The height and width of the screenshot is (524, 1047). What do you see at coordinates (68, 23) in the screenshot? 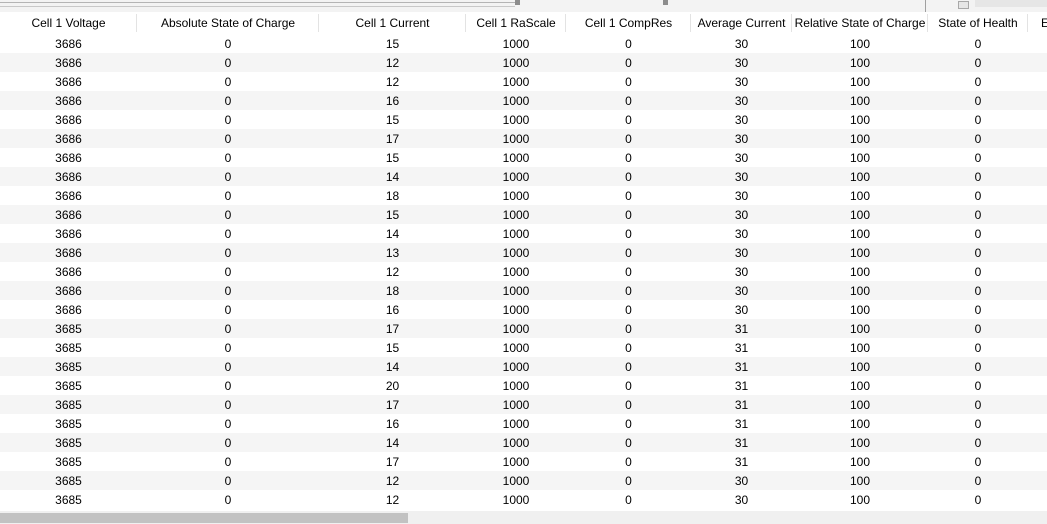
I see `column-header-cell-1-voltage: Cell 1 Voltage` at bounding box center [68, 23].